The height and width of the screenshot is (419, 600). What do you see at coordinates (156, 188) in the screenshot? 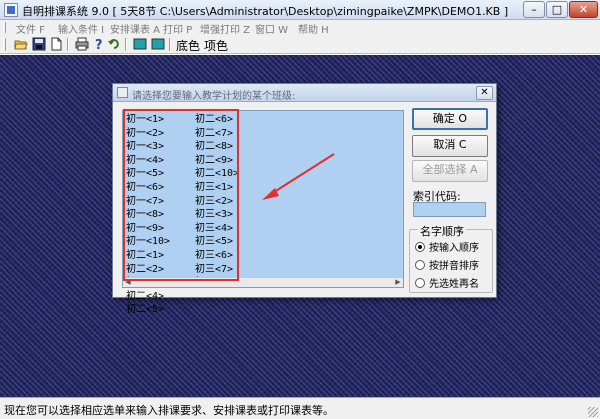
I see `list-item: 初一<6>` at bounding box center [156, 188].